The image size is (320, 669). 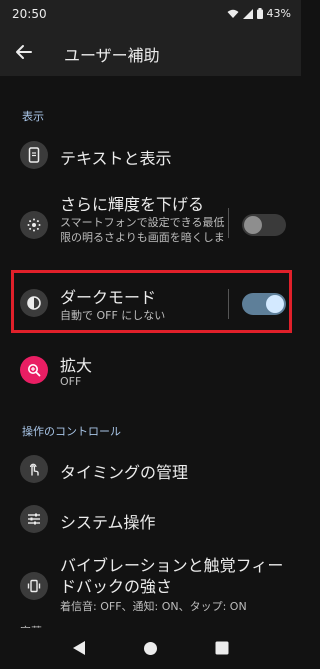 What do you see at coordinates (228, 223) in the screenshot?
I see `toggle-divider` at bounding box center [228, 223].